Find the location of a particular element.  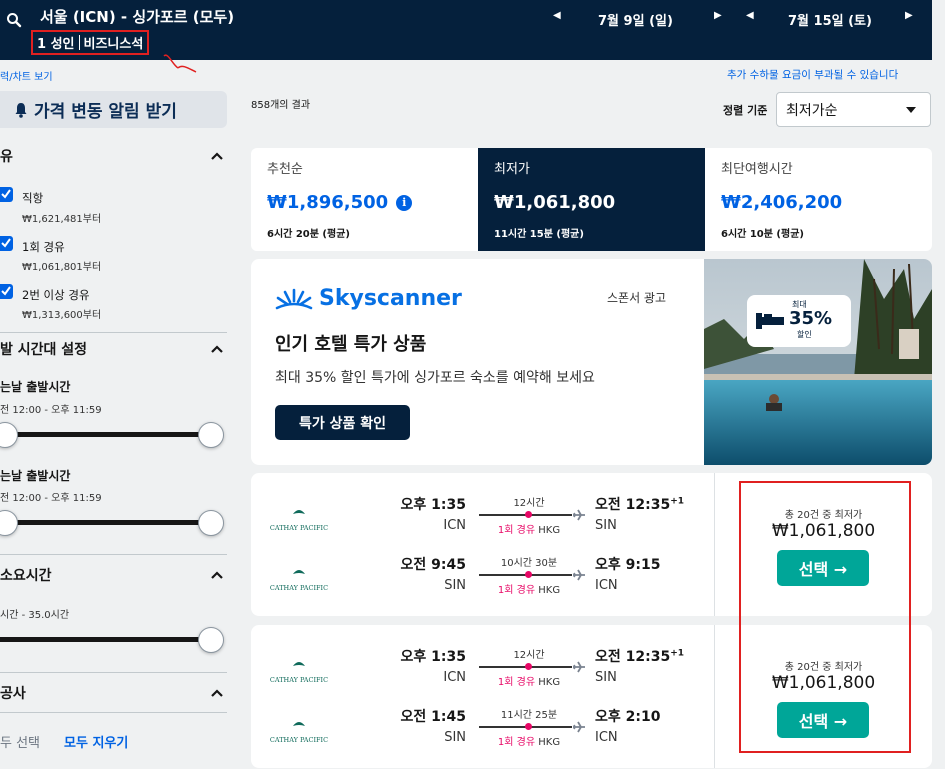

discount-badge: 최대 35% 할인 is located at coordinates (799, 321).